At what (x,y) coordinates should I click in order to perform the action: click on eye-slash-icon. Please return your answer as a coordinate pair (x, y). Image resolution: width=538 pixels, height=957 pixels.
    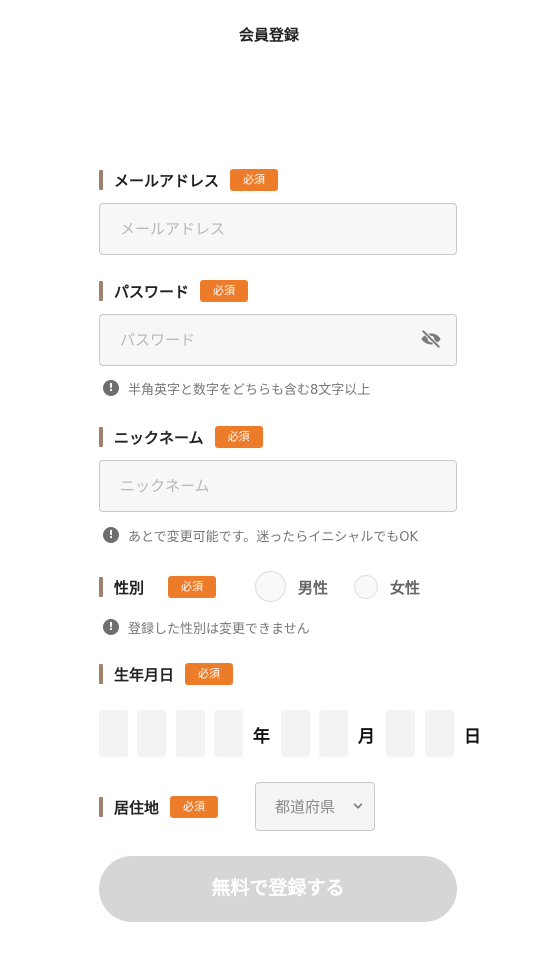
    Looking at the image, I should click on (431, 339).